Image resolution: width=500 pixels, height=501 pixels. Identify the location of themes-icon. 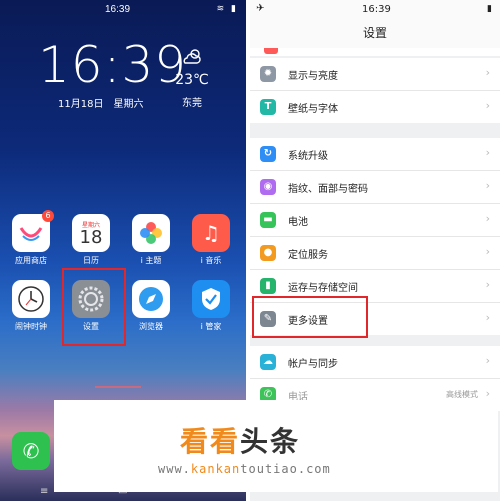
(151, 233).